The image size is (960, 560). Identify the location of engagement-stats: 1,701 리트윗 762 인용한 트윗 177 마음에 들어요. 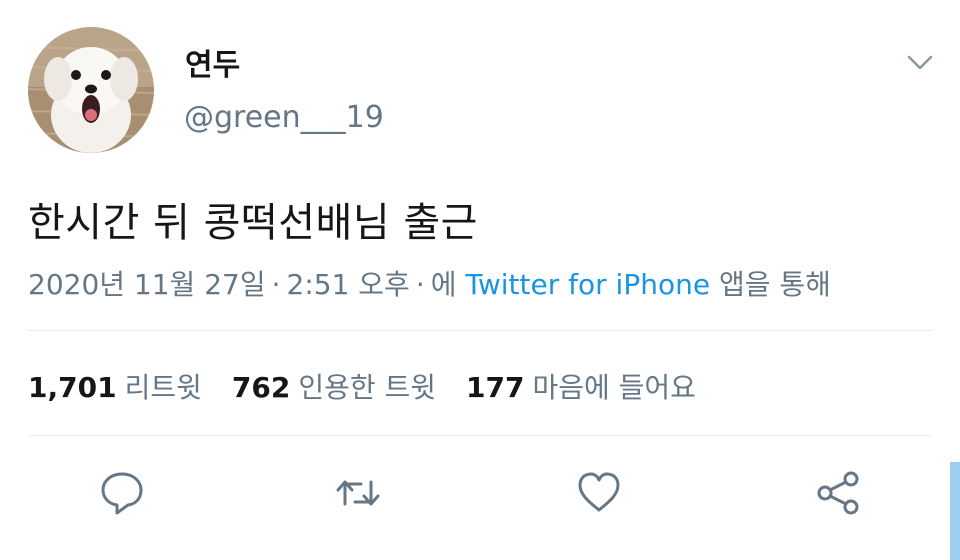
(377, 386).